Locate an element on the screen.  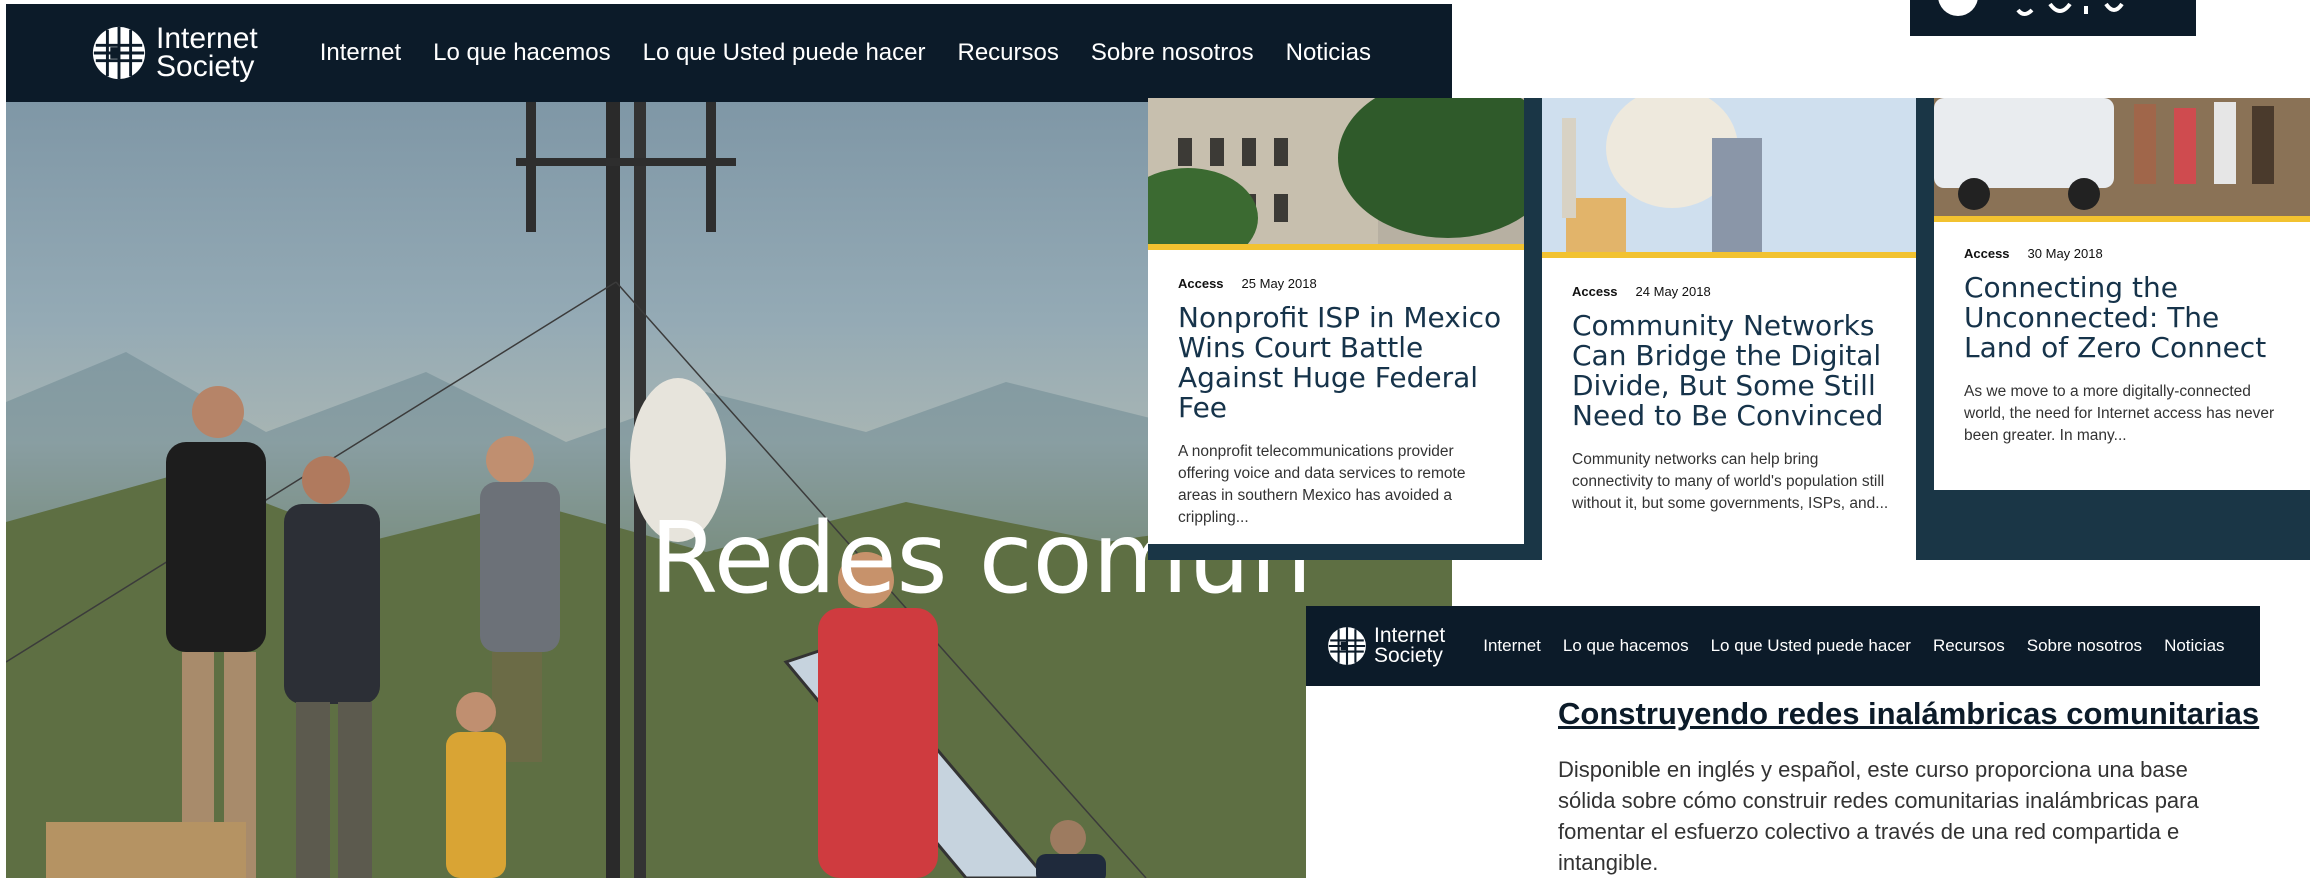
card-photo-dish-antenna is located at coordinates (1729, 175).